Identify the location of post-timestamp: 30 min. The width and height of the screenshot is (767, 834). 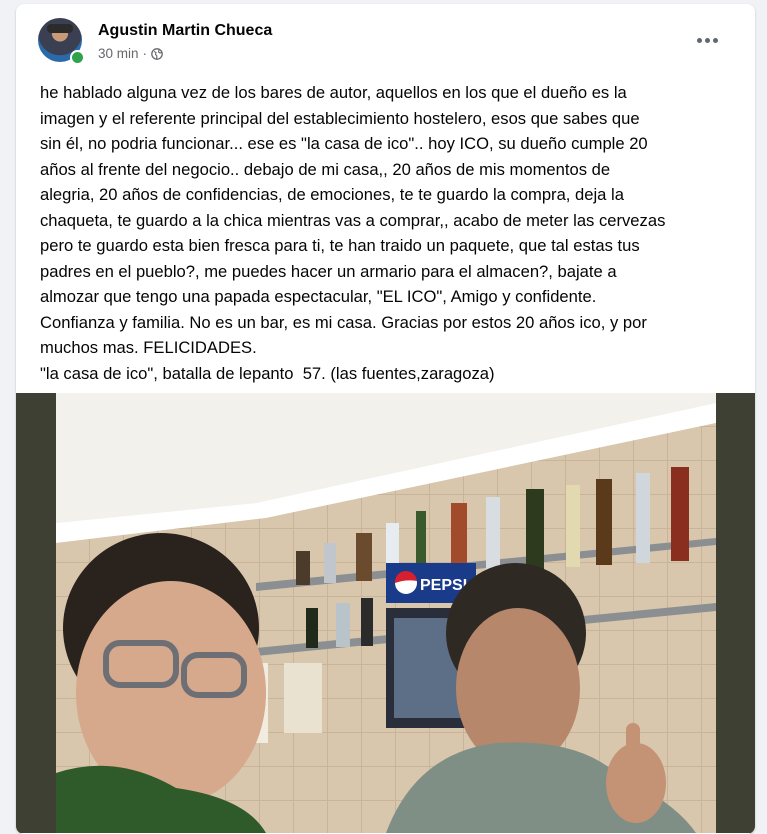
(118, 53).